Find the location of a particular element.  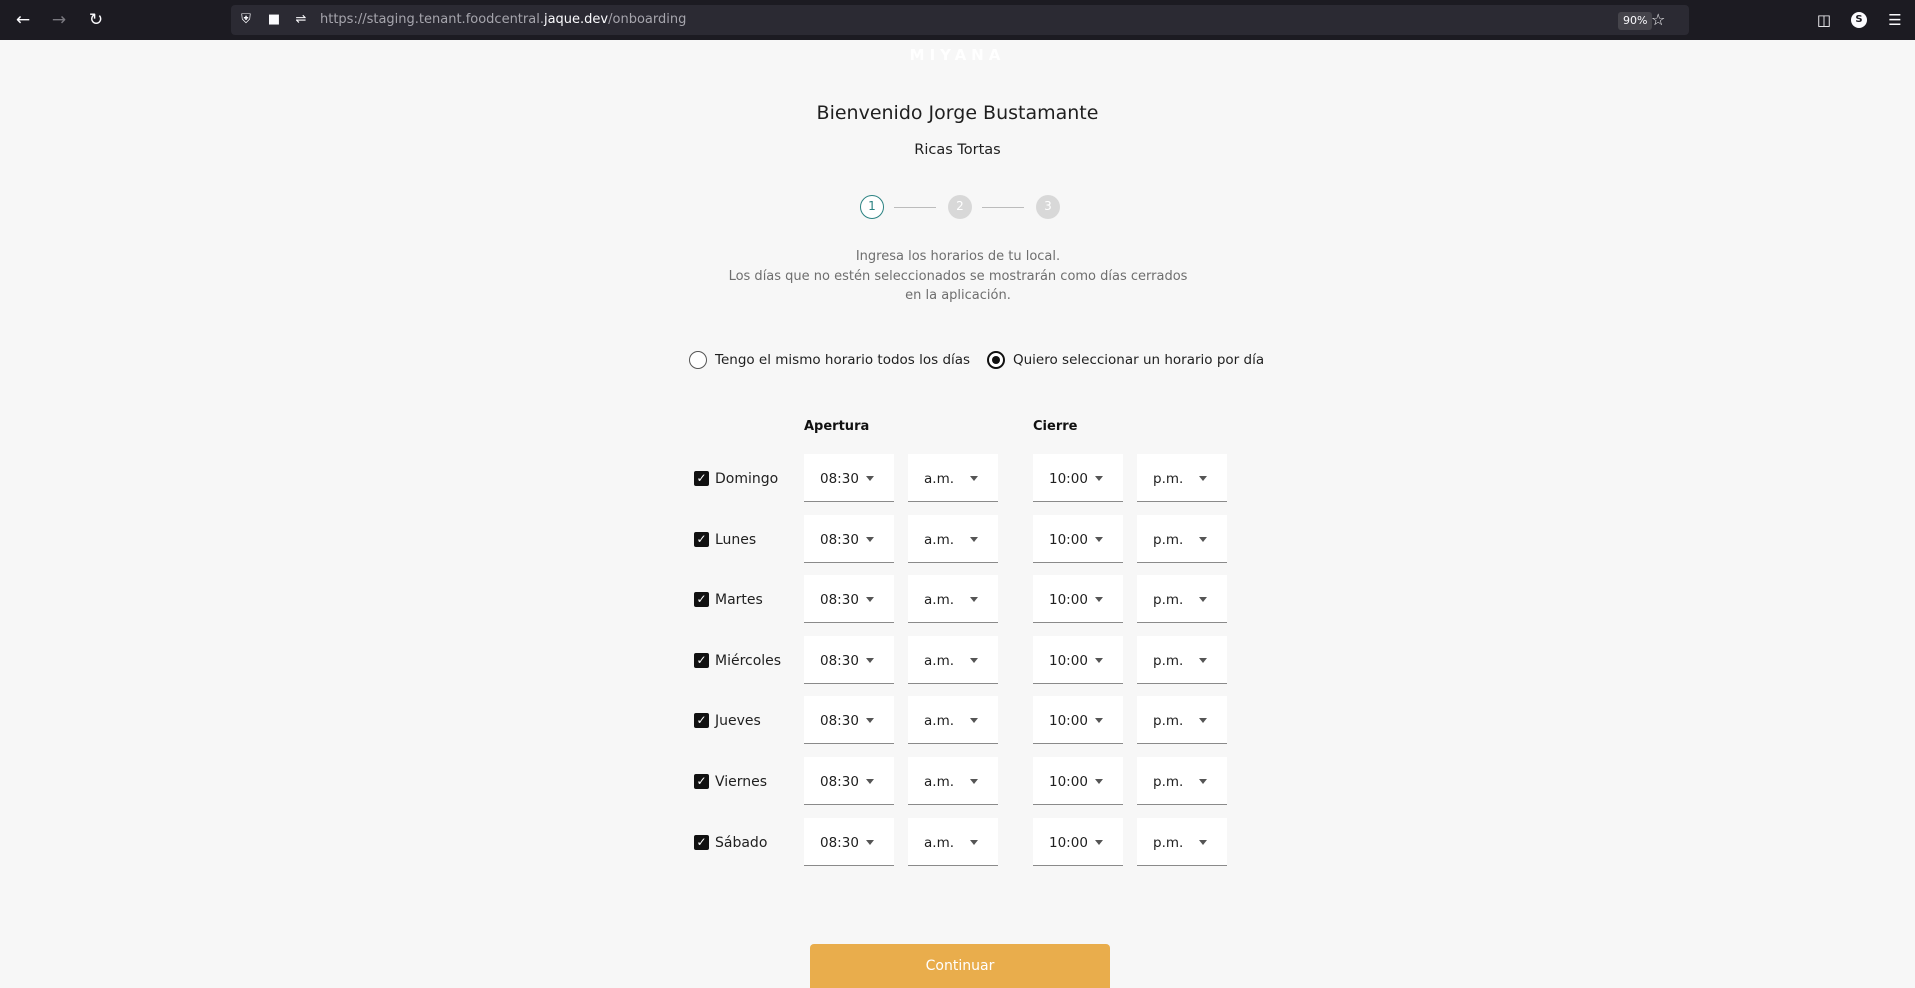

step-2: 2 is located at coordinates (960, 207).